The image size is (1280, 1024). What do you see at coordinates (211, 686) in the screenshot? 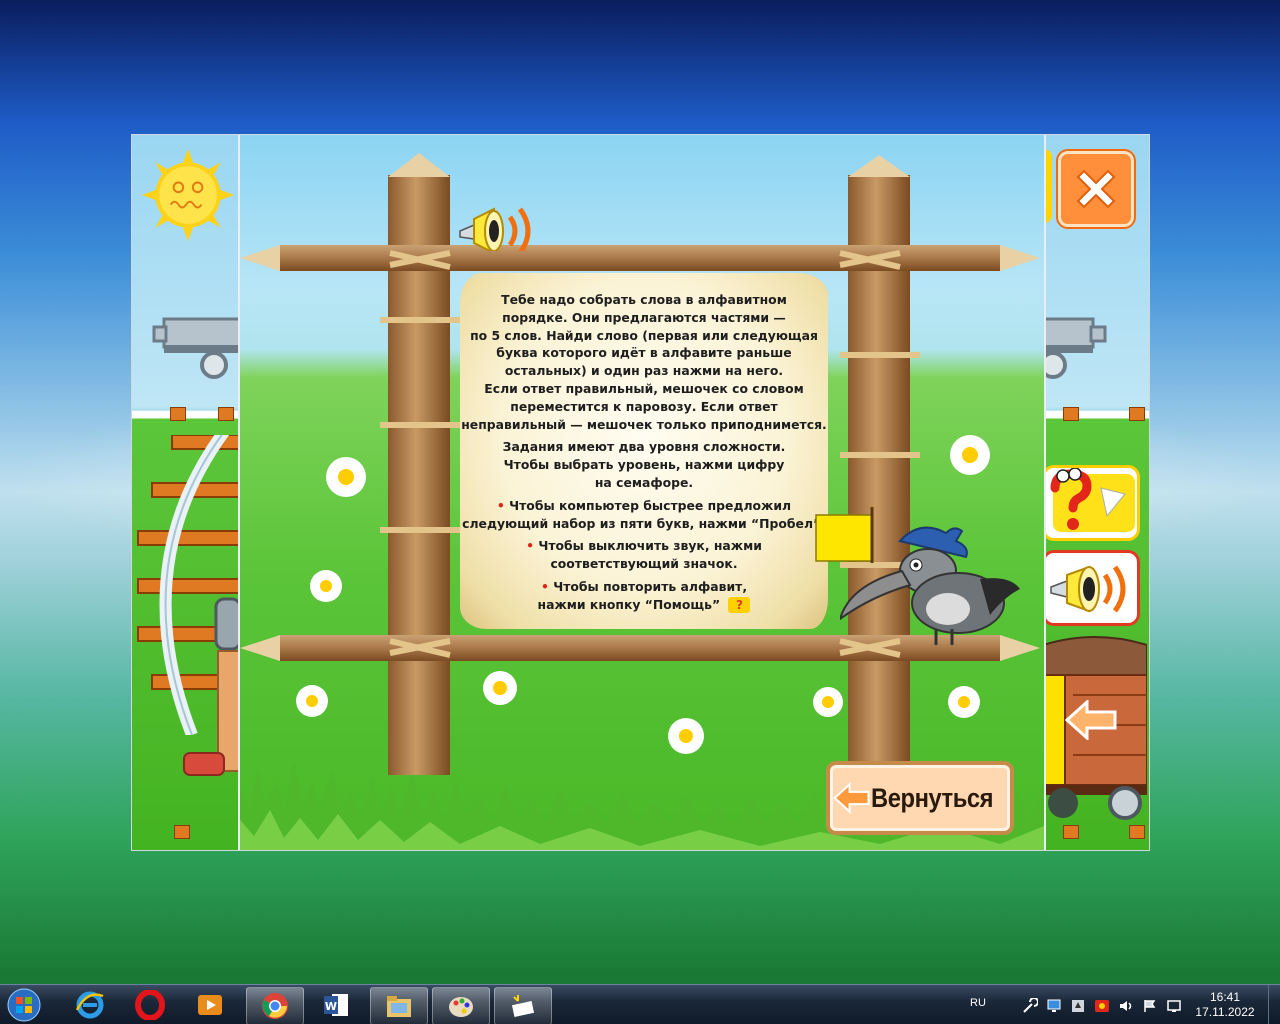
I see `locomotive-part` at bounding box center [211, 686].